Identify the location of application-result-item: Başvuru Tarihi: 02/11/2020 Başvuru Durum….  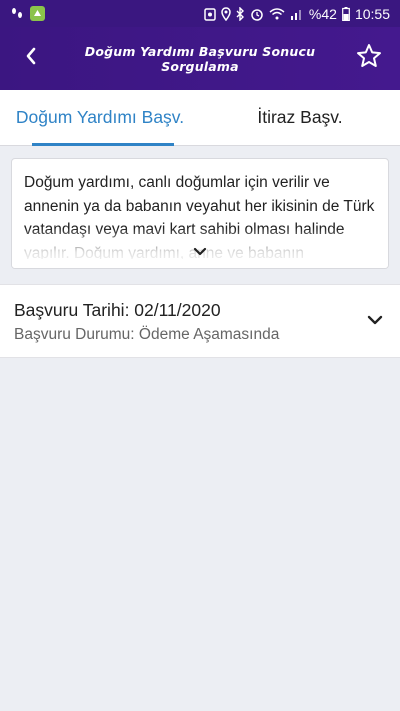
(200, 321).